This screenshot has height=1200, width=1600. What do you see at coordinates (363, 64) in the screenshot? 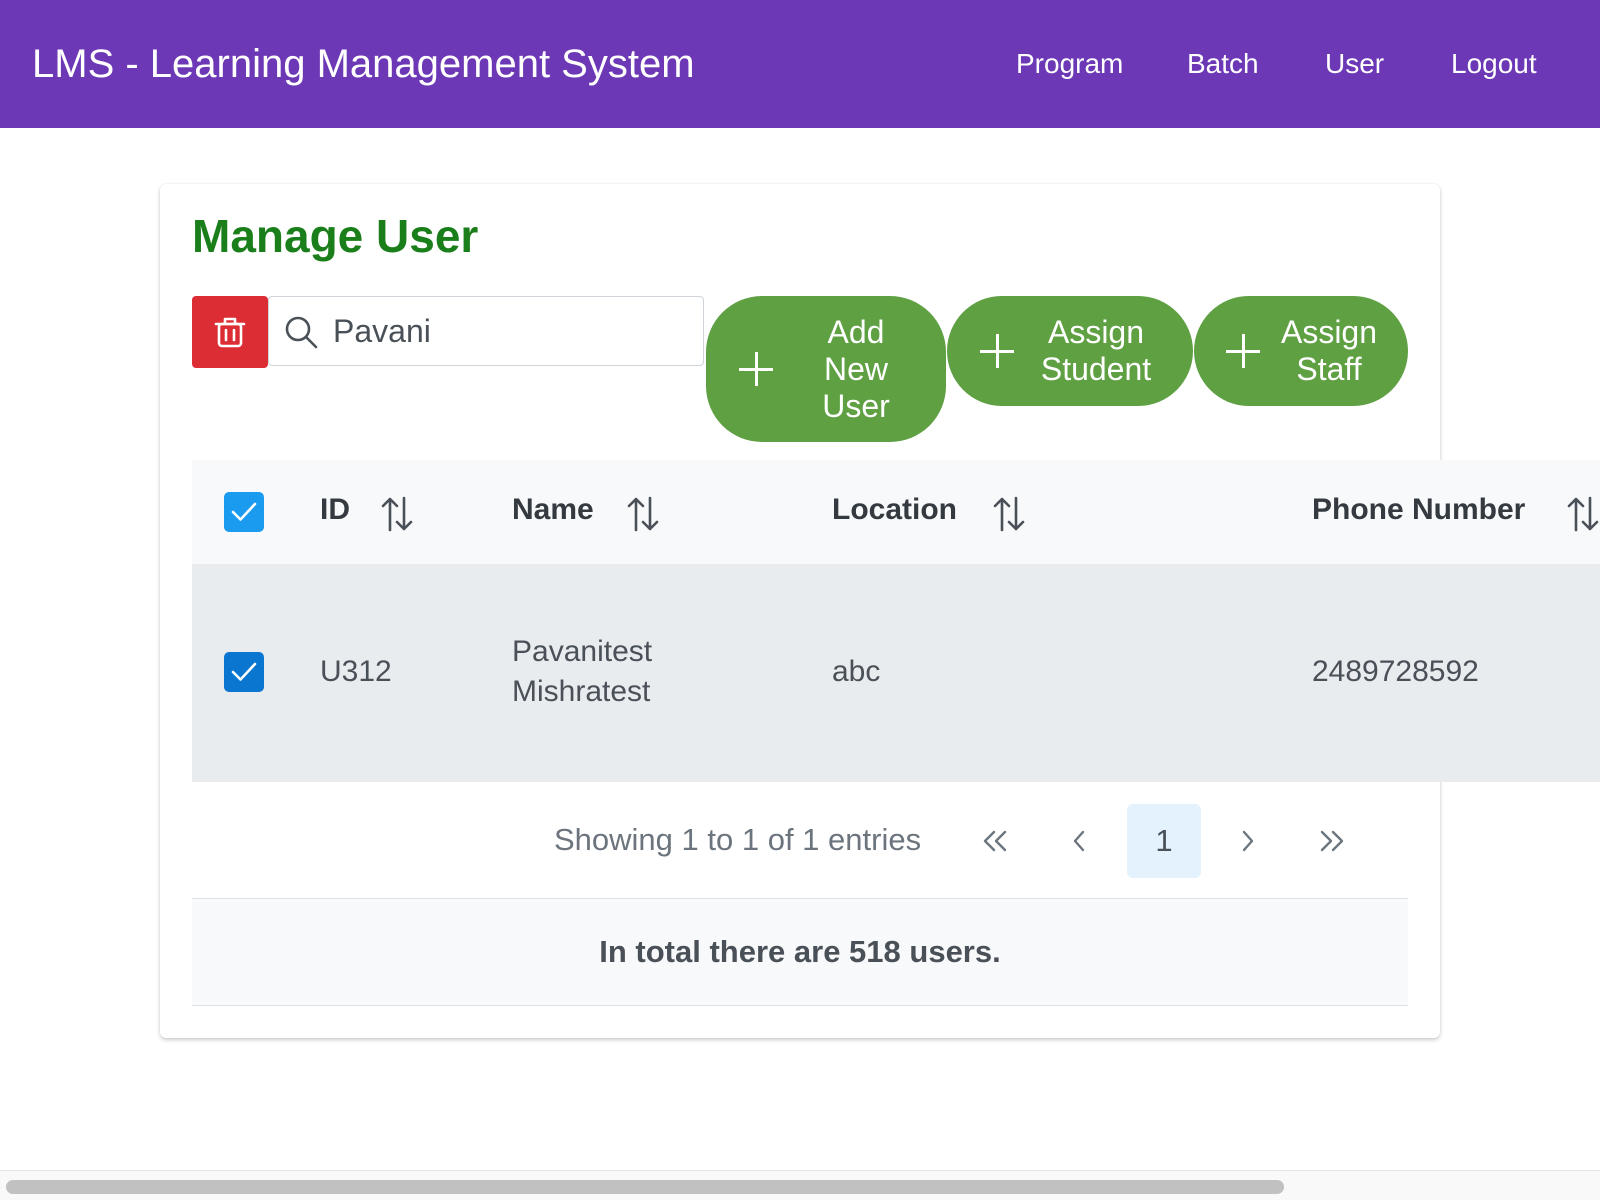
I see `app-title: LMS - Learning Management System` at bounding box center [363, 64].